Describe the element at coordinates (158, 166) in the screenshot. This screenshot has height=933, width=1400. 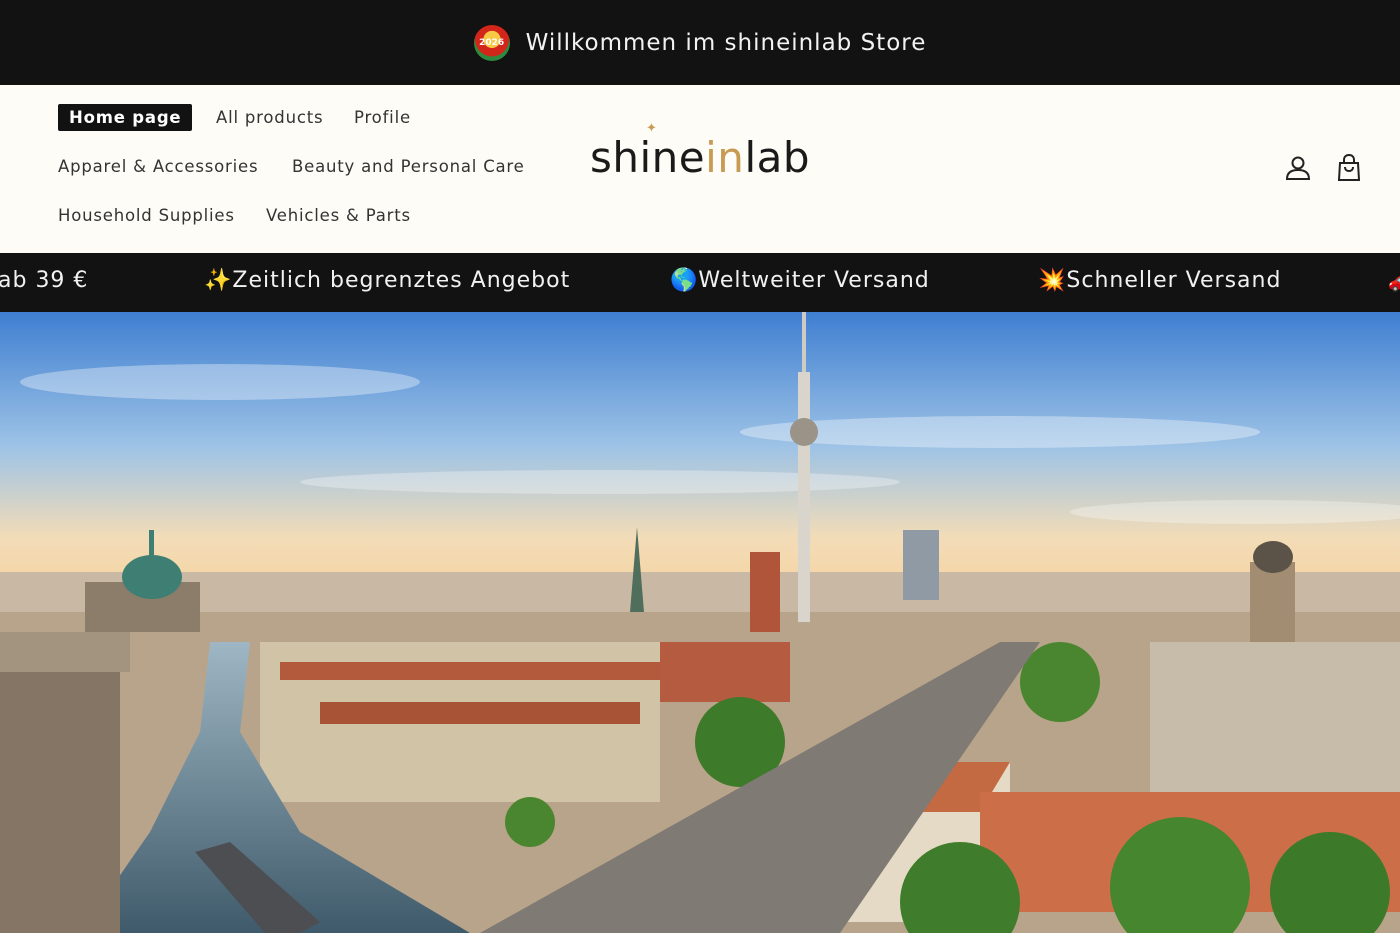
I see `nav-apparel-accessories: Apparel & Accessories` at that location.